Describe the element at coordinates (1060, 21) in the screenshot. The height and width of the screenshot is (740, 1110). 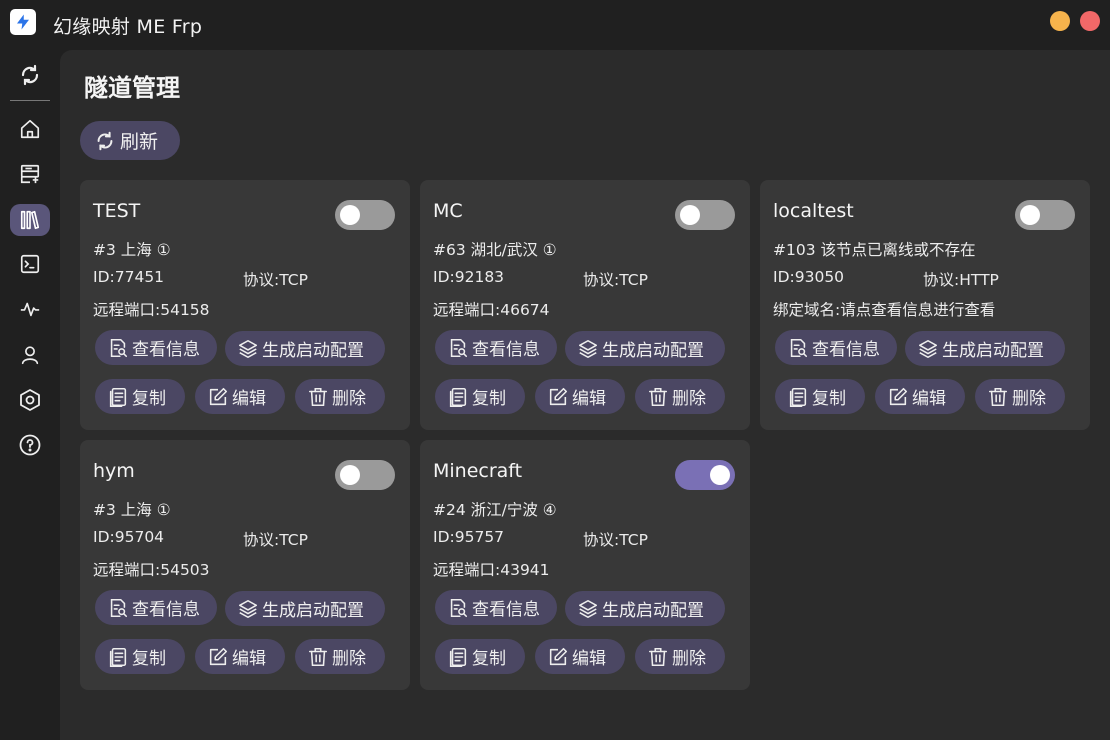
I see `minimize-button` at that location.